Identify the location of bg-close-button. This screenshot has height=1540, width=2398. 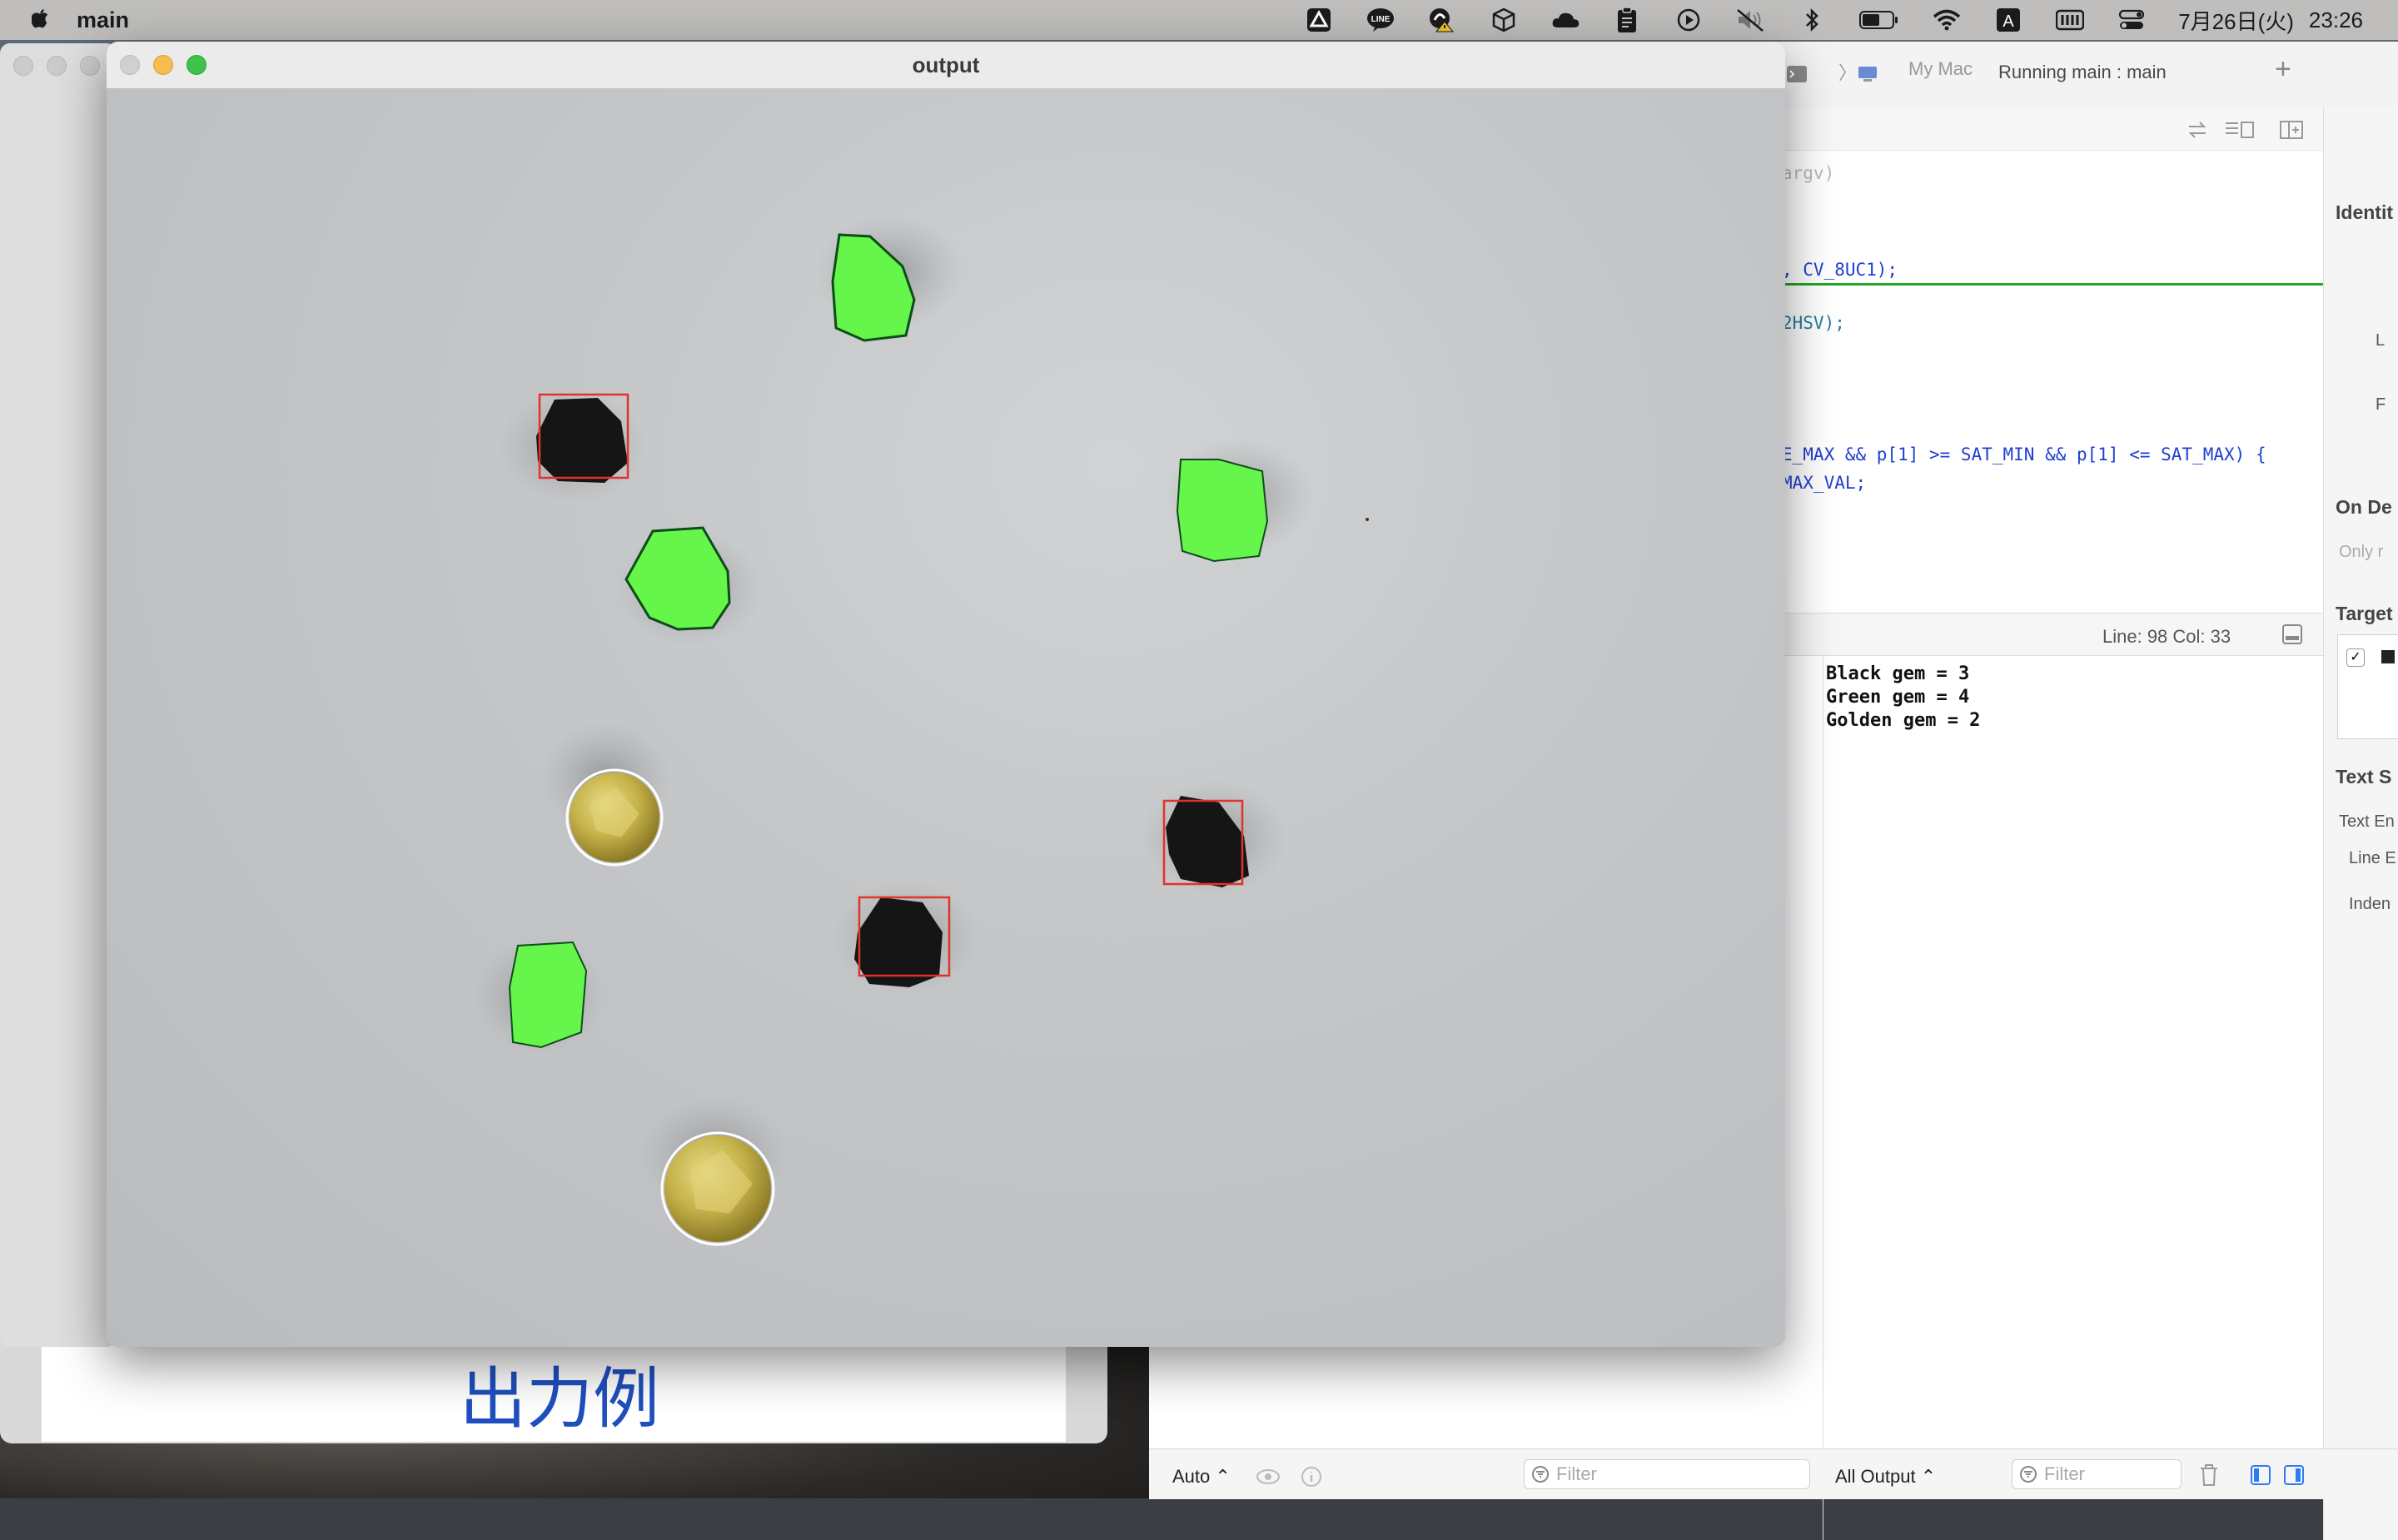
(23, 66).